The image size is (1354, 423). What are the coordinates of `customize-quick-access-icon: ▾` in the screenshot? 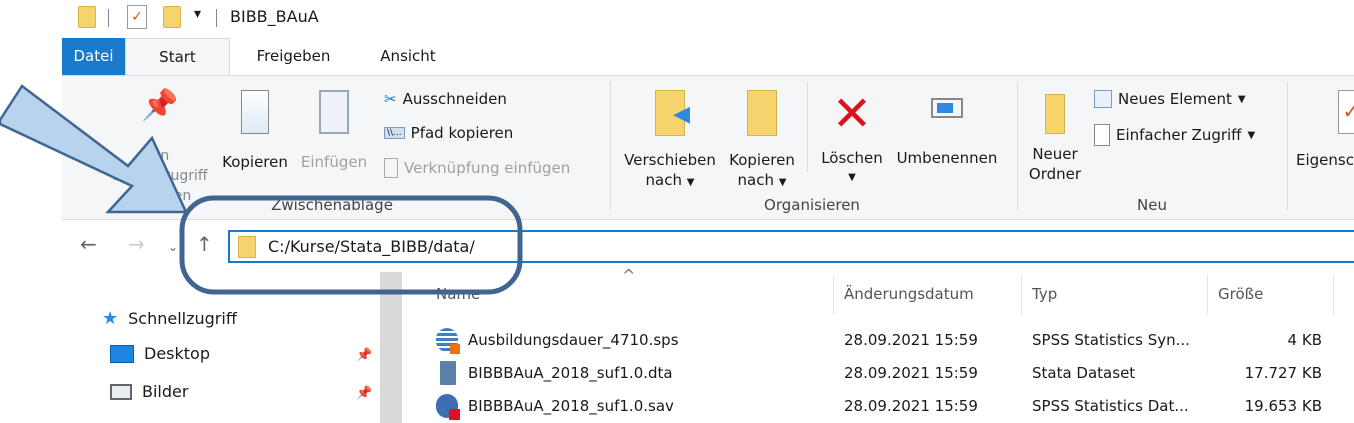 It's located at (197, 14).